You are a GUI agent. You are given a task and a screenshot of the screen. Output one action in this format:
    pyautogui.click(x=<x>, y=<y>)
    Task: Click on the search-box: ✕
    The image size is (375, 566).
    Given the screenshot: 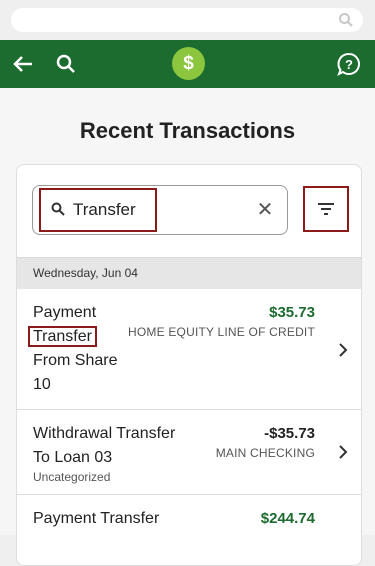 What is the action you would take?
    pyautogui.click(x=160, y=210)
    